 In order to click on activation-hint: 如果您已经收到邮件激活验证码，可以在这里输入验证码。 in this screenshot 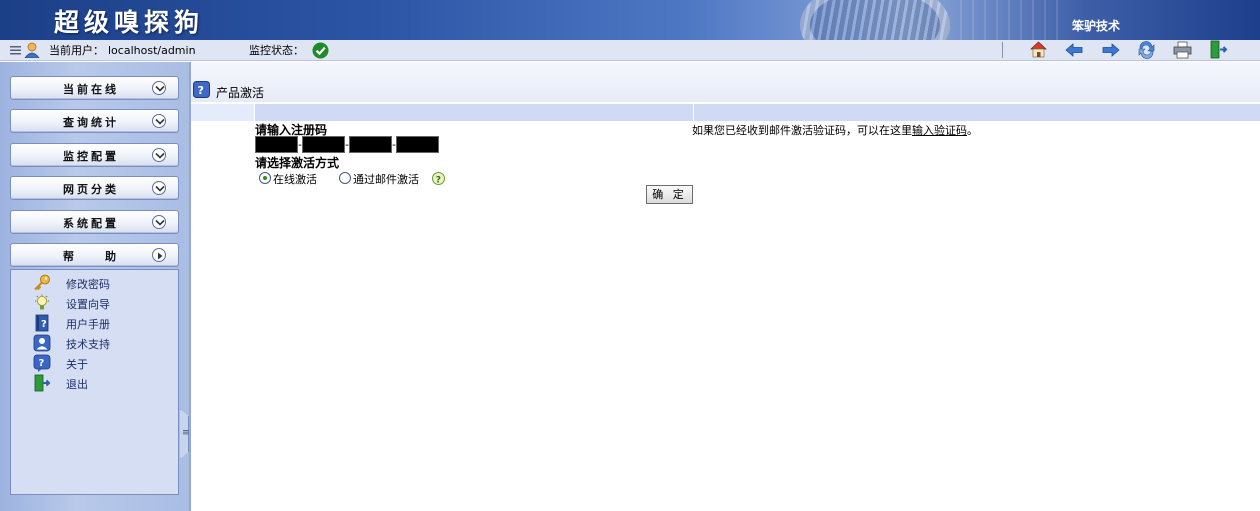, I will do `click(835, 130)`.